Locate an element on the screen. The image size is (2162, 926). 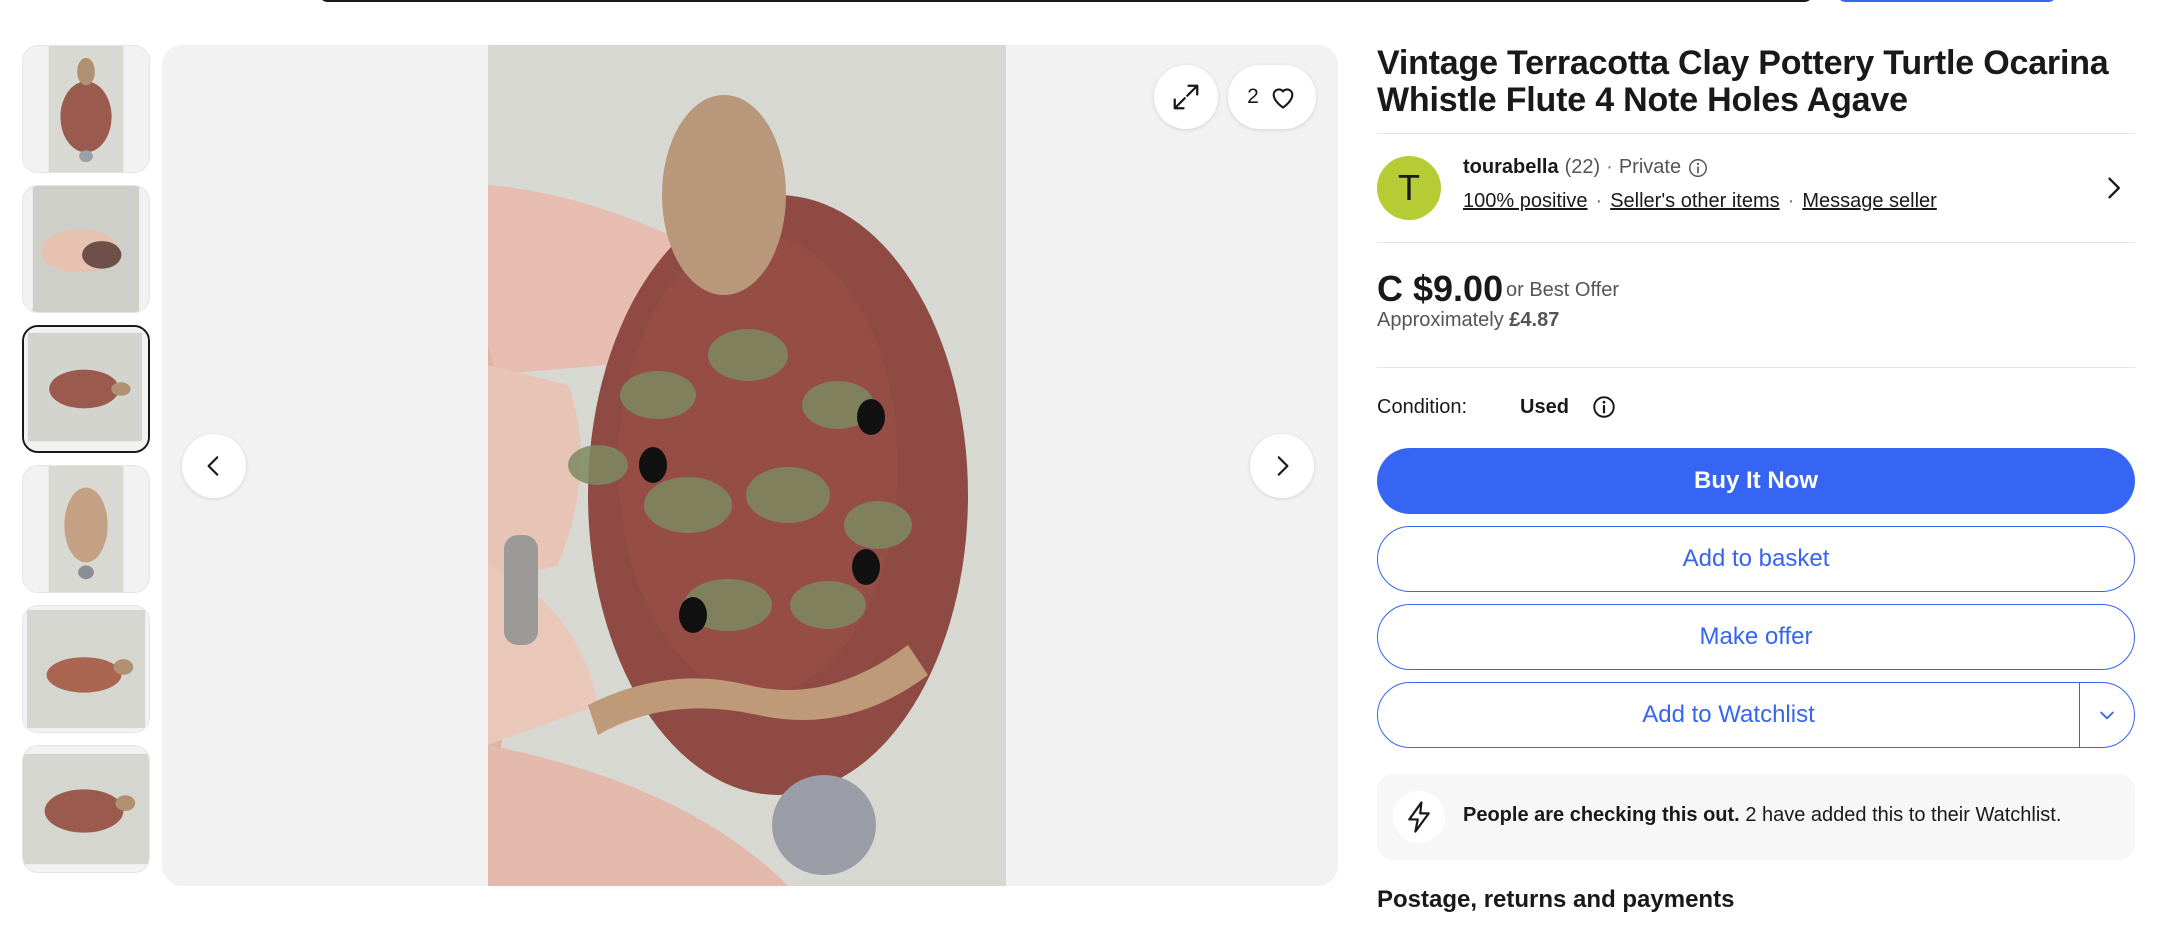
thumbnail-4-image is located at coordinates (86, 529).